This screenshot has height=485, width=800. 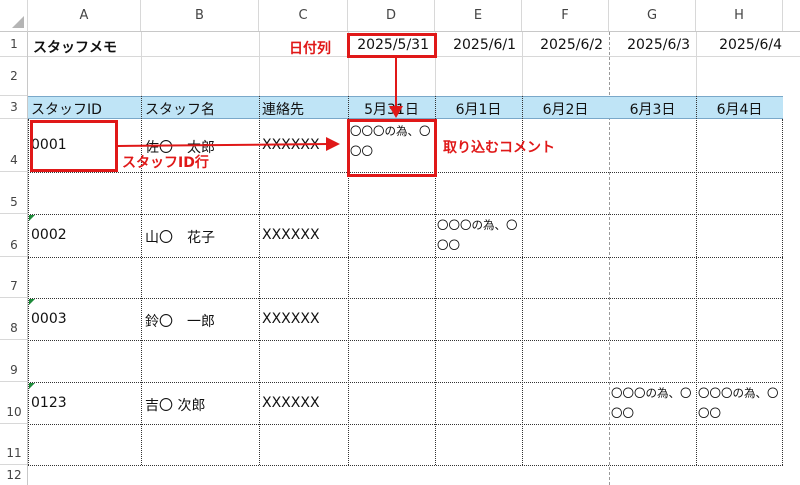 I want to click on annotation-staff-row: スタッフID行, so click(x=165, y=163).